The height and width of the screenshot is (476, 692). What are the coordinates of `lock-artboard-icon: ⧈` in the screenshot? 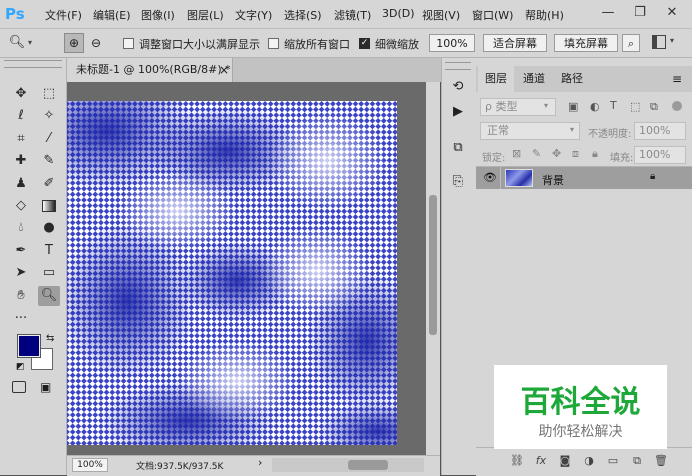 It's located at (575, 154).